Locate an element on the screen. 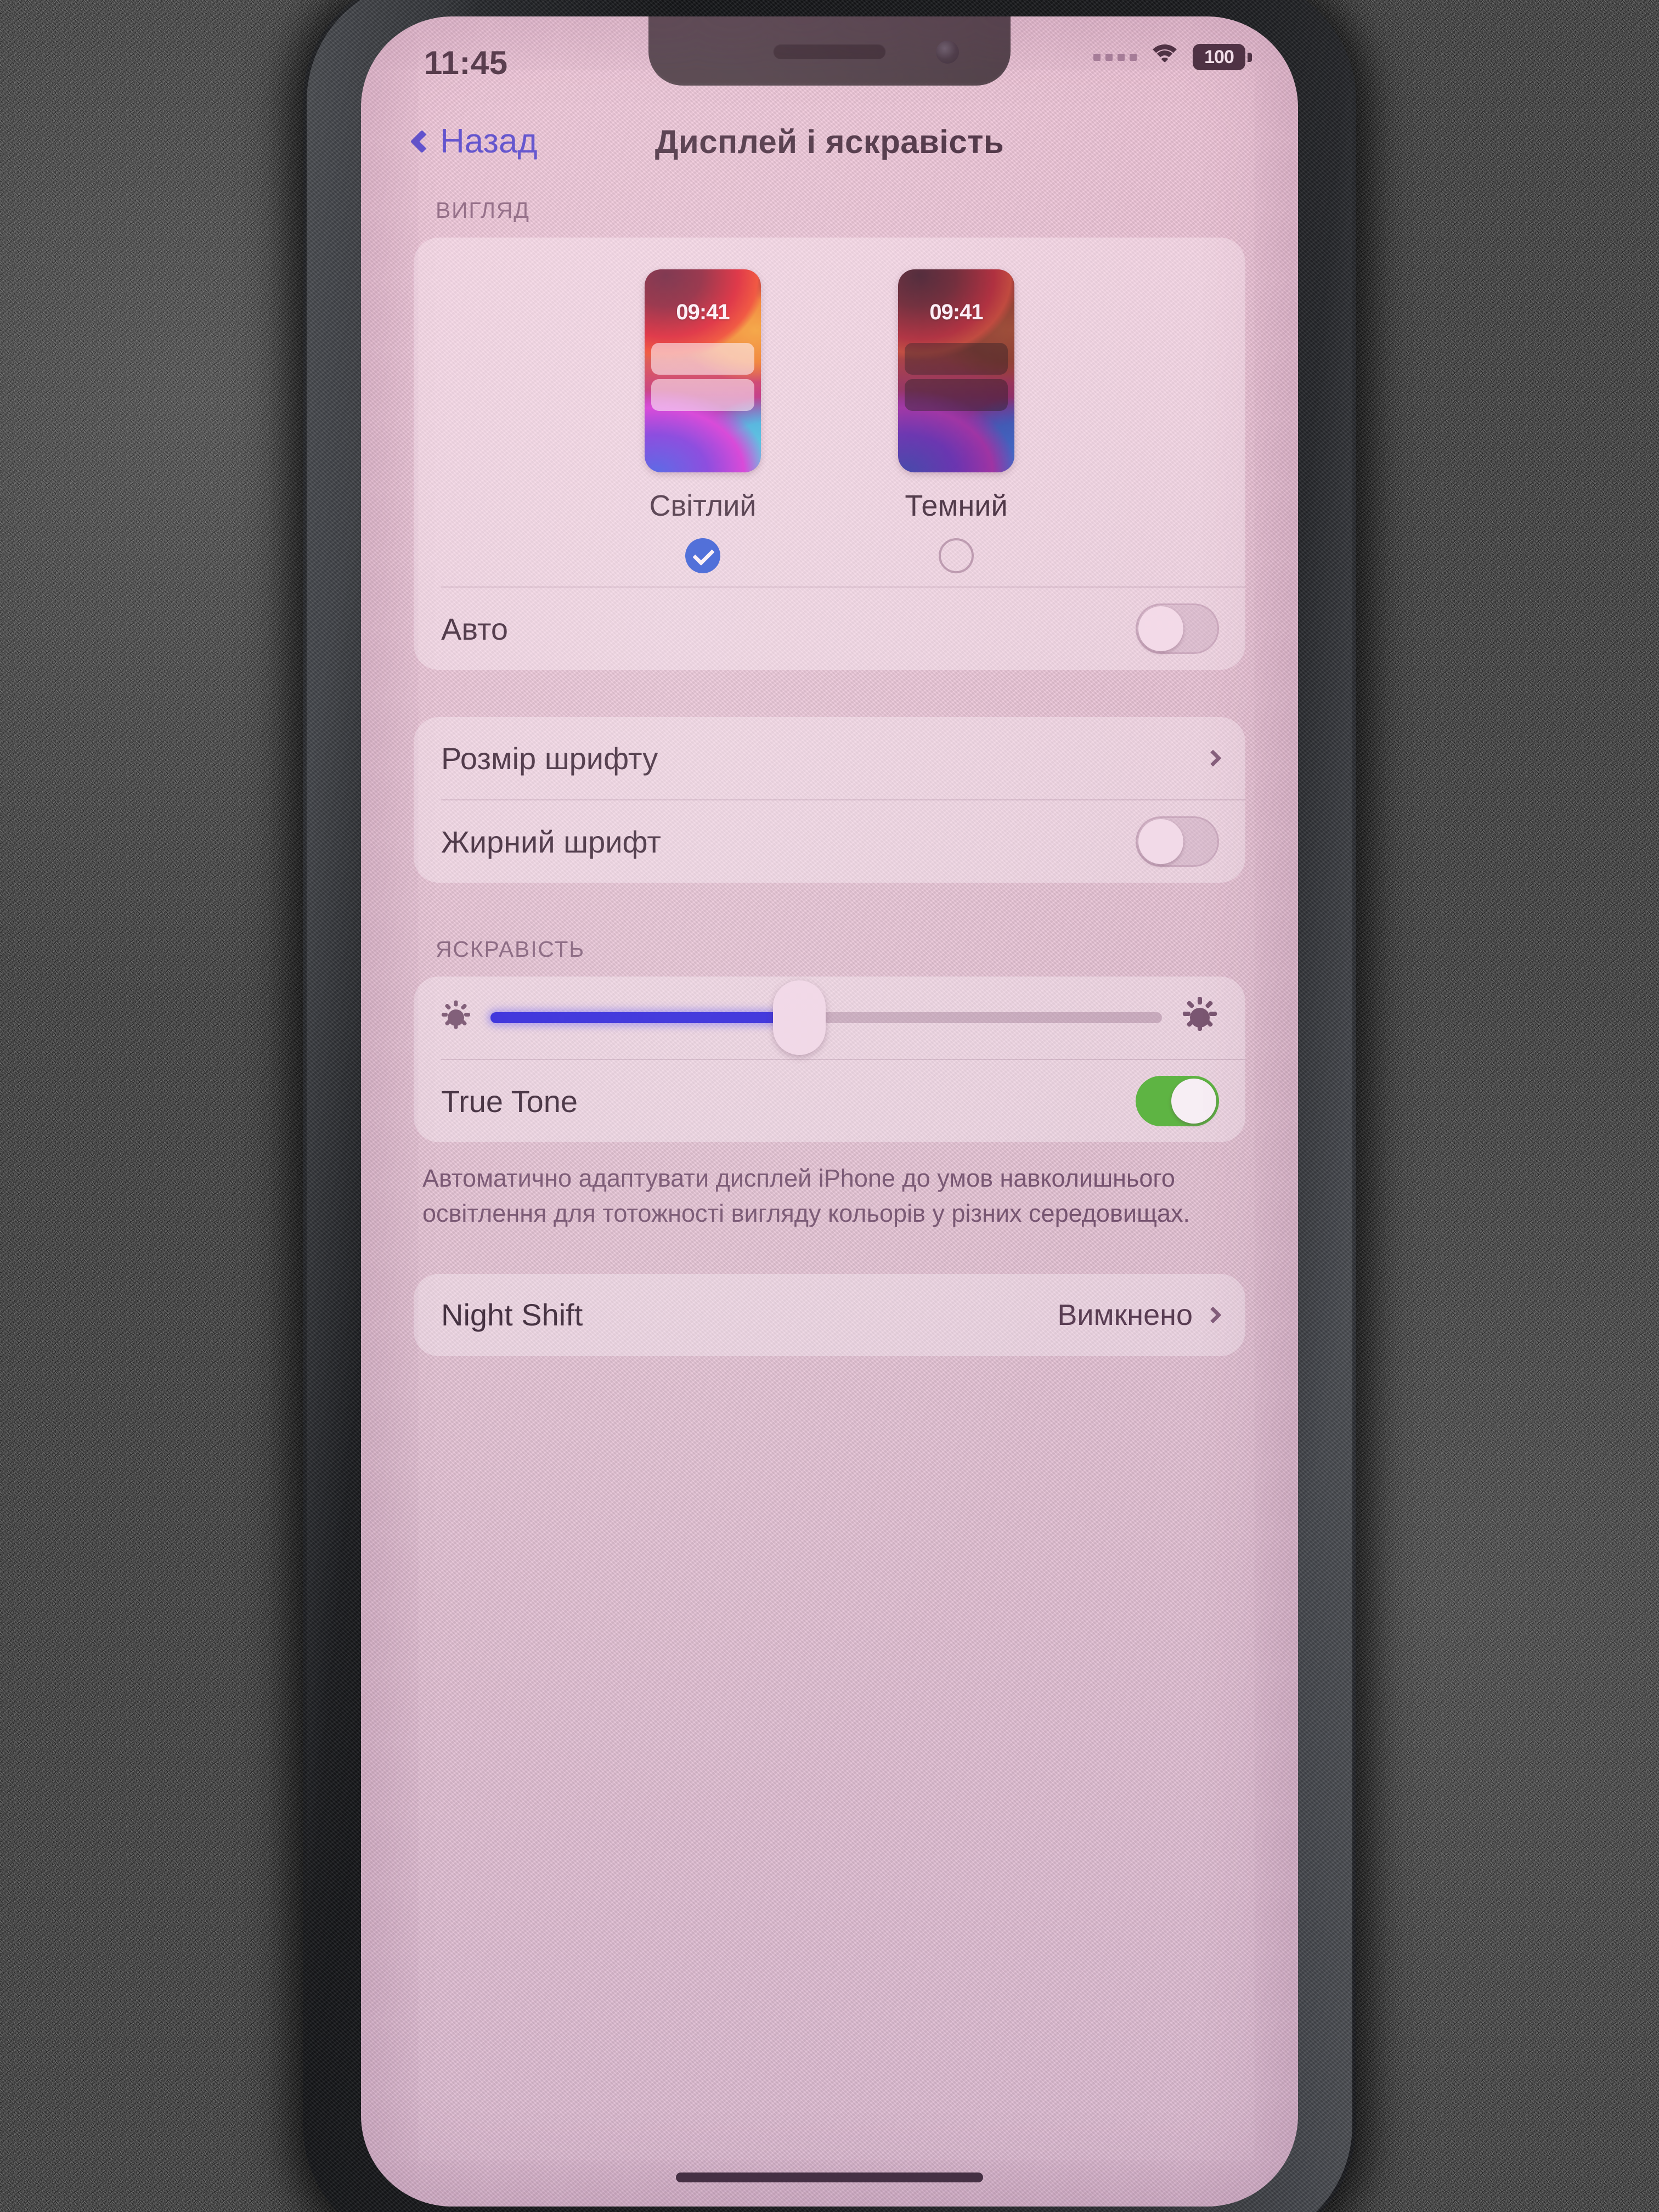 The image size is (1659, 2212). status-bar-indicators: 100 is located at coordinates (1173, 57).